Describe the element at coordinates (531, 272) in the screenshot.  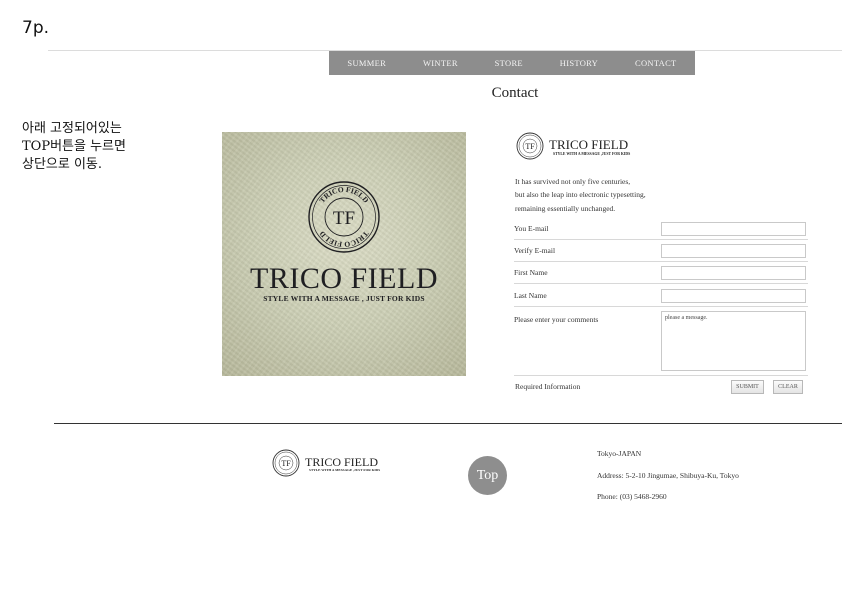
I see `first-name-label: First Name` at that location.